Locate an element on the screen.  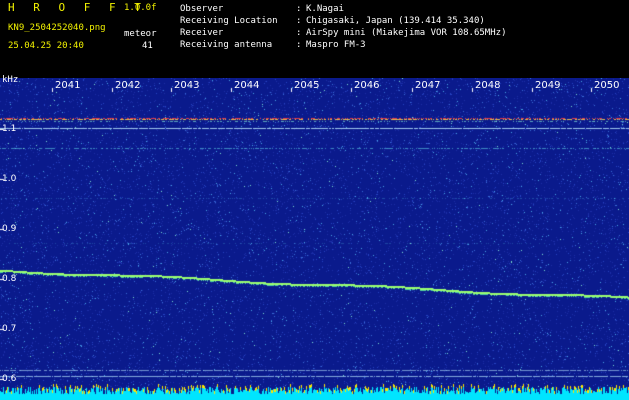
receiver-label: Receiver is located at coordinates (202, 33).